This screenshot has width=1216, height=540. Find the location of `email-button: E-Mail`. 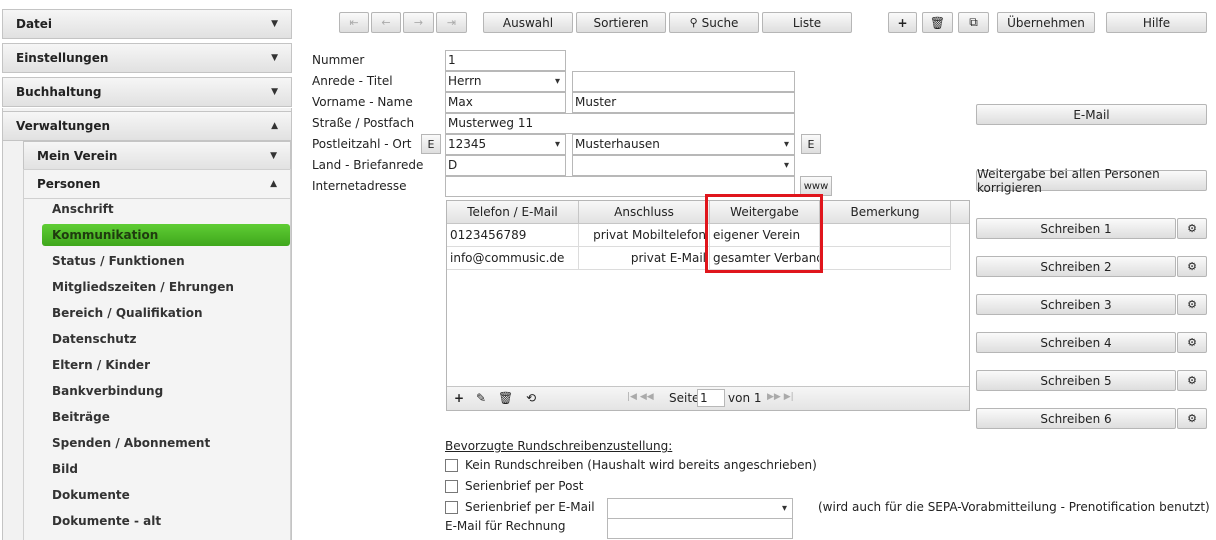

email-button: E-Mail is located at coordinates (1091, 114).